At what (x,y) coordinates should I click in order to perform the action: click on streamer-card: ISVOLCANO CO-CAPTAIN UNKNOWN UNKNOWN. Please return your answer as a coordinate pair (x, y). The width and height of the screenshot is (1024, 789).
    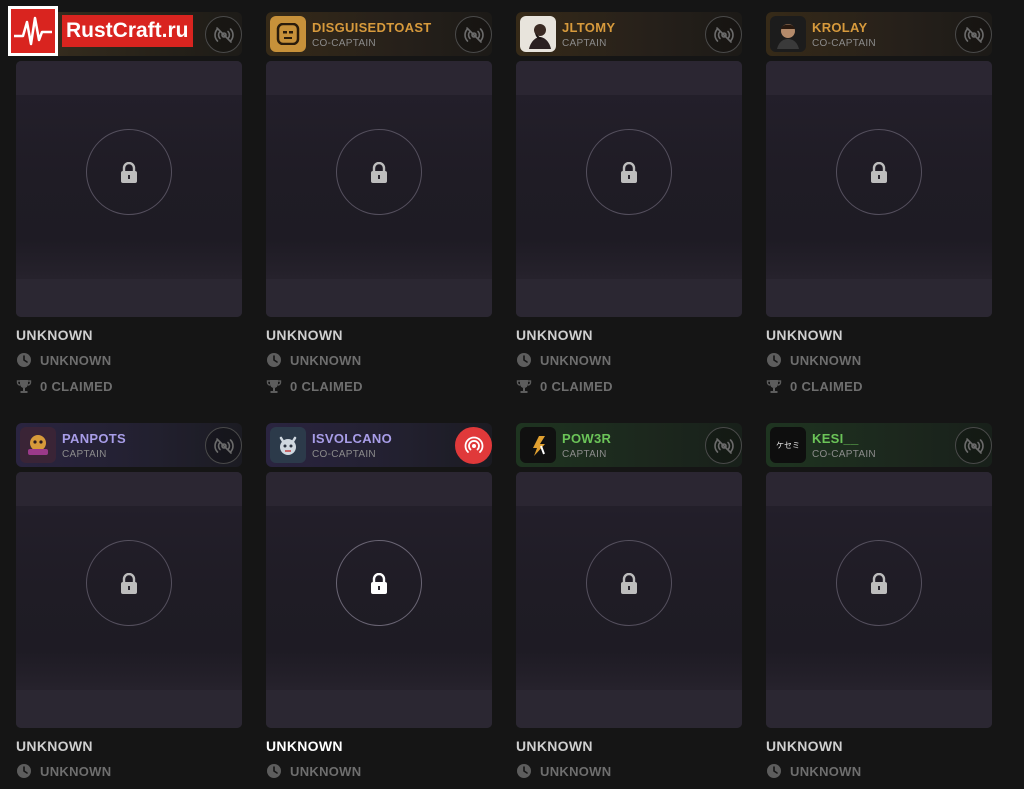
    Looking at the image, I should click on (379, 606).